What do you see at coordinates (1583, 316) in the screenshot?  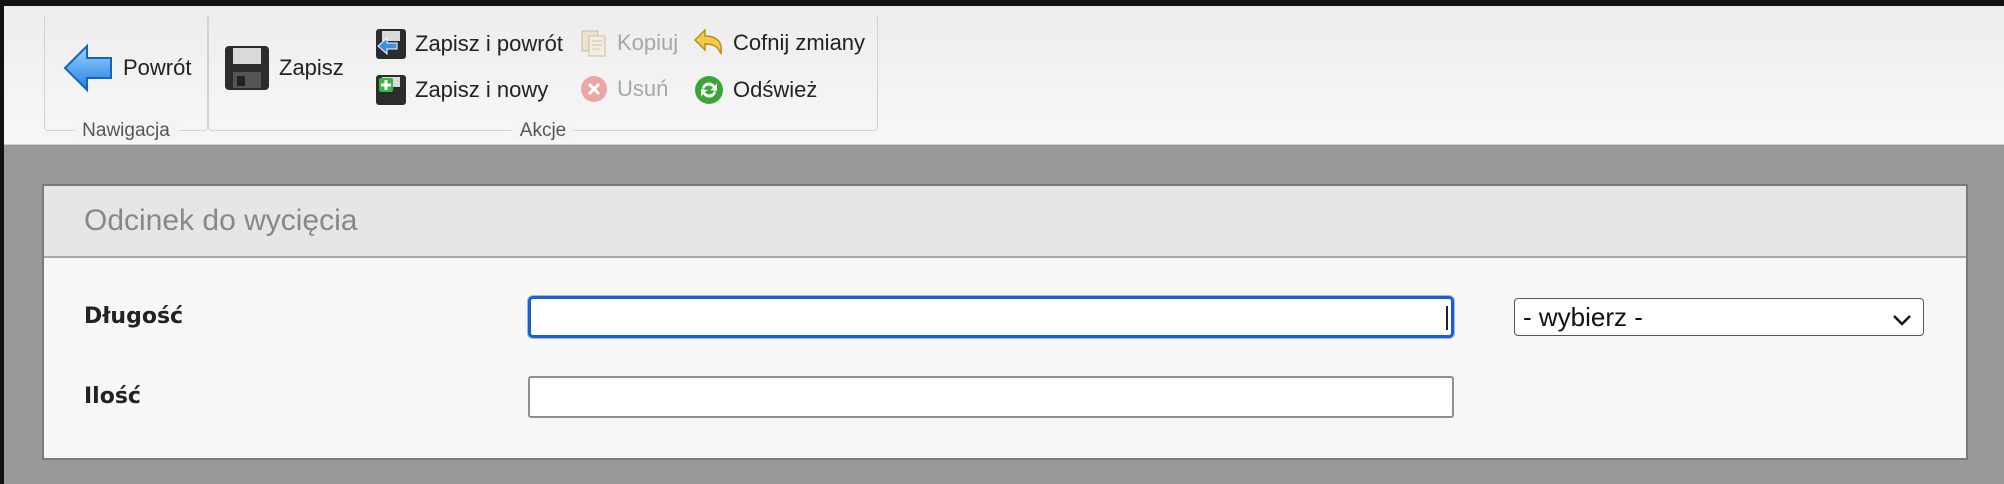 I see `unit-select-value: - wybierz -` at bounding box center [1583, 316].